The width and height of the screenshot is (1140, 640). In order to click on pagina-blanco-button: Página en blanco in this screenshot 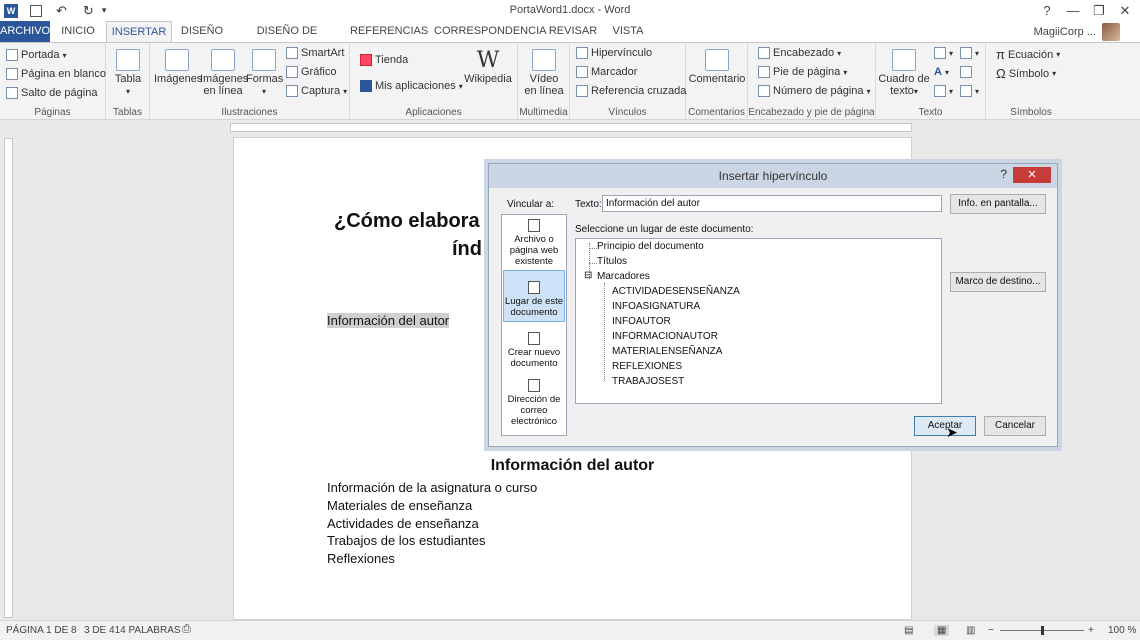, I will do `click(56, 74)`.